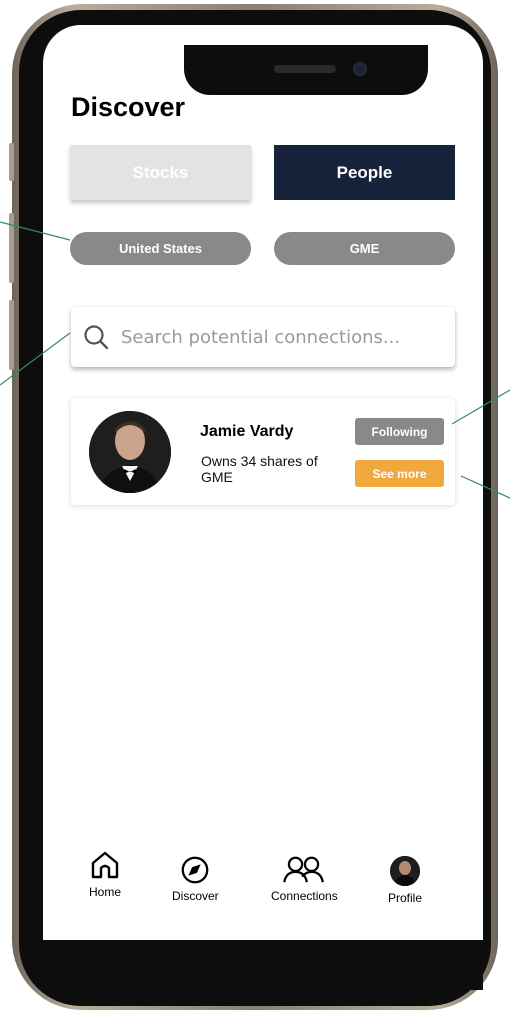 The height and width of the screenshot is (1014, 510). I want to click on notch, so click(306, 70).